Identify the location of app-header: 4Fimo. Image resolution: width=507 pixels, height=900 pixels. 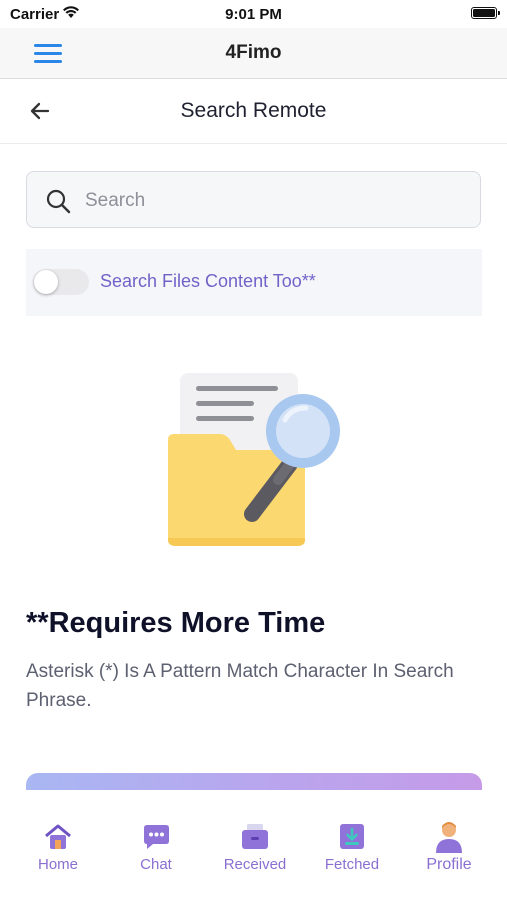
(253, 53).